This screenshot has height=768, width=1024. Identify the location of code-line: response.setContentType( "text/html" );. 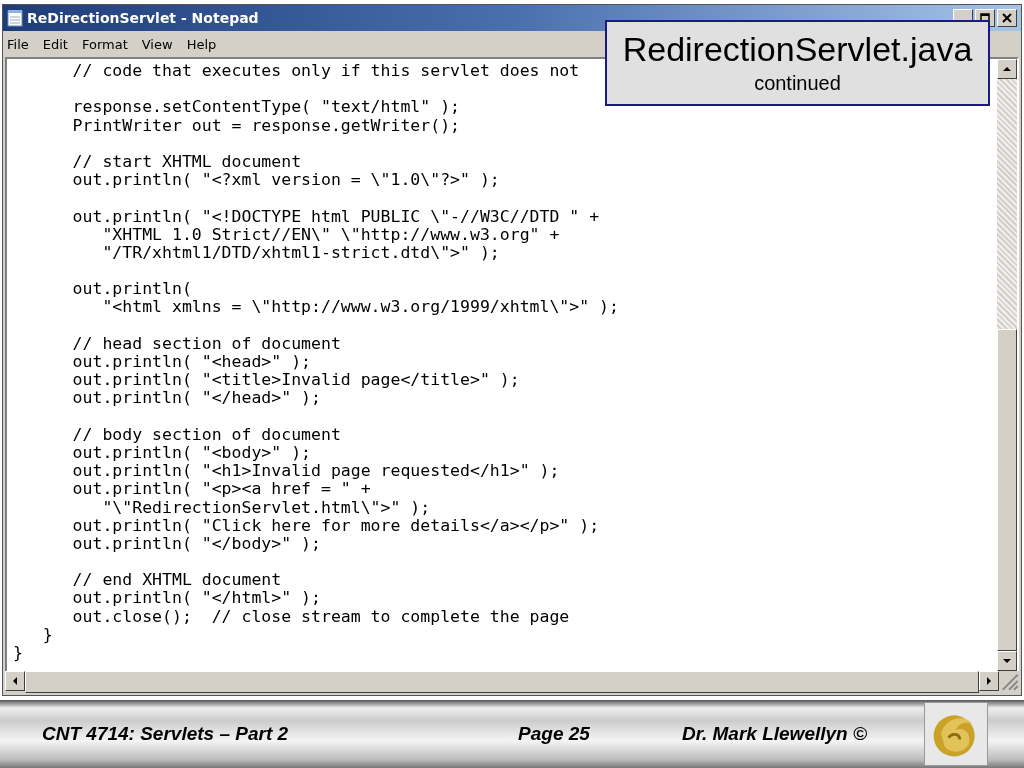
(266, 107).